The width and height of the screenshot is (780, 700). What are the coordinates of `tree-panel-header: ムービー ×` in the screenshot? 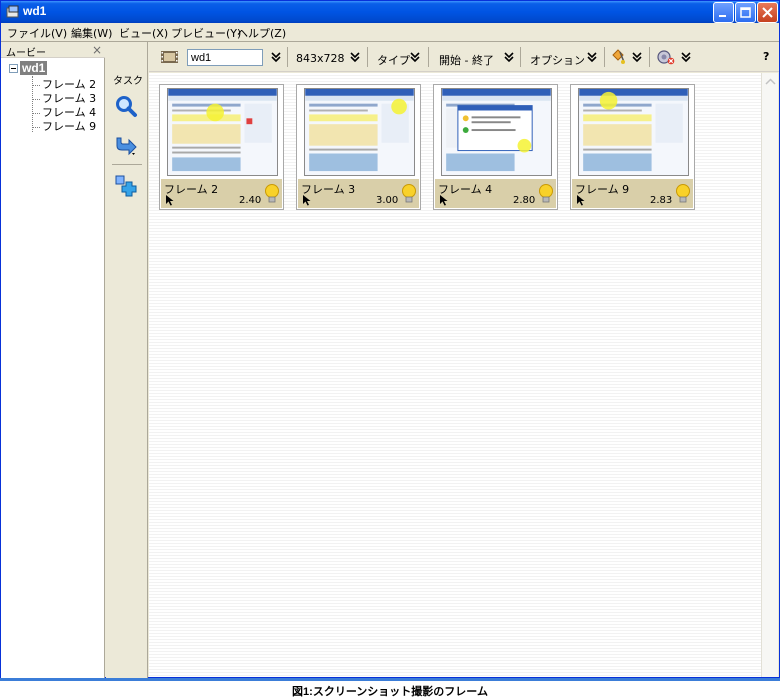 It's located at (53, 50).